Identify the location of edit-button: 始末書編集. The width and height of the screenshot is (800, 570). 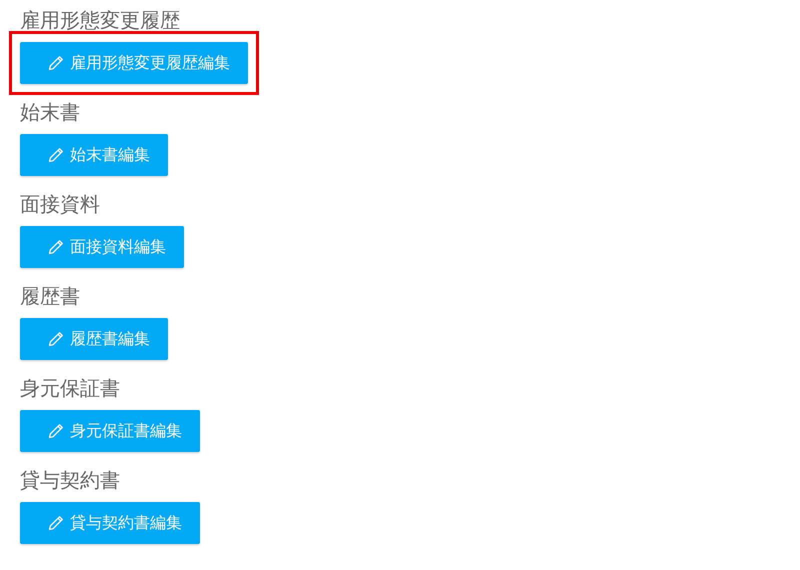
(94, 155).